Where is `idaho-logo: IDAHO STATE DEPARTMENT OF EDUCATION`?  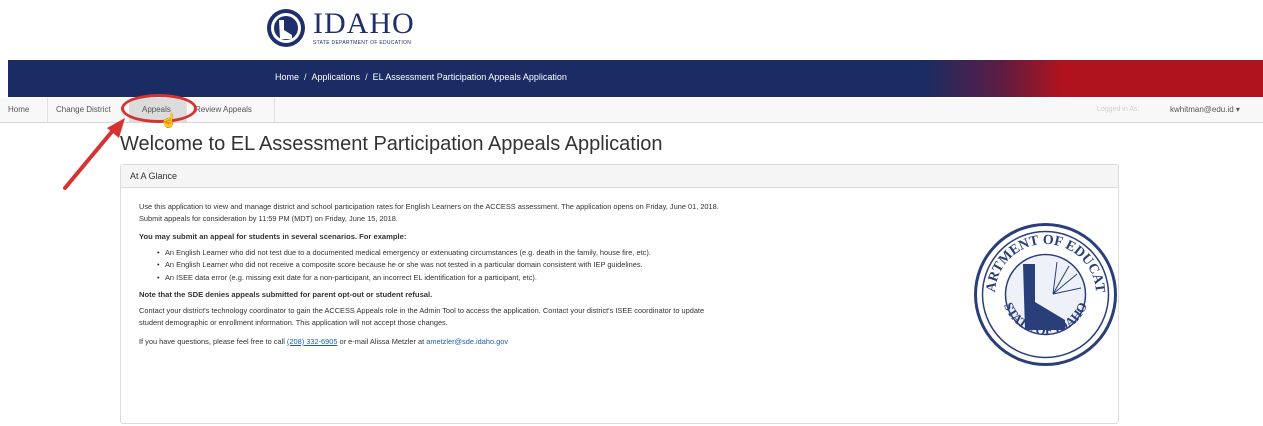
idaho-logo: IDAHO STATE DEPARTMENT OF EDUCATION is located at coordinates (340, 28).